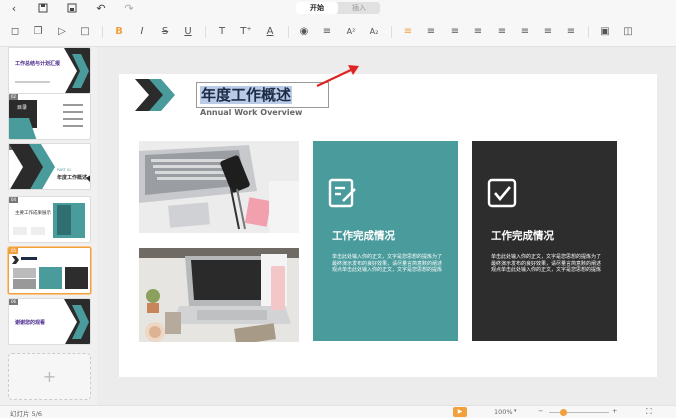 This screenshot has width=676, height=418. What do you see at coordinates (614, 411) in the screenshot?
I see `zoom-in-button: +` at bounding box center [614, 411].